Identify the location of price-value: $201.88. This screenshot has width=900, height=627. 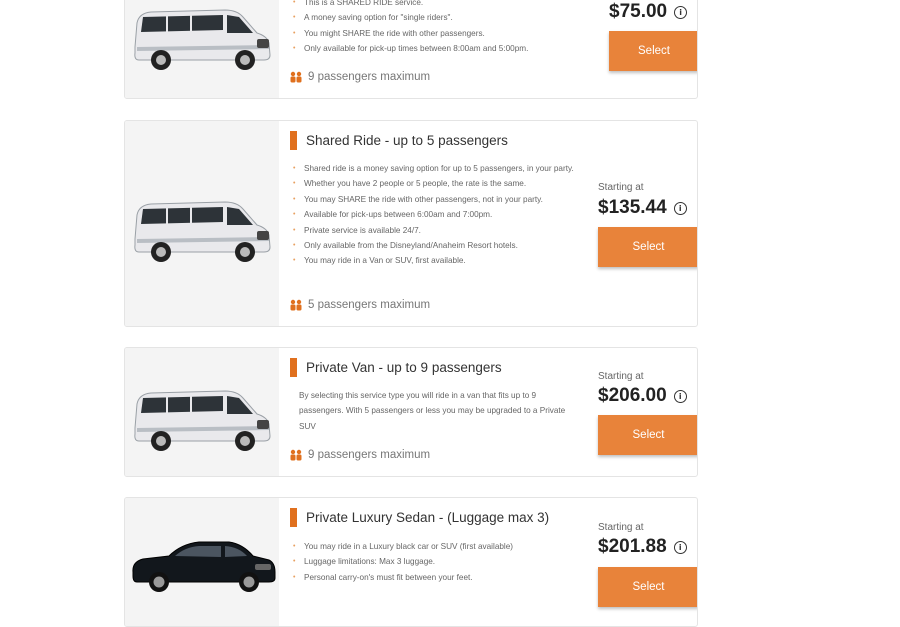
(632, 546).